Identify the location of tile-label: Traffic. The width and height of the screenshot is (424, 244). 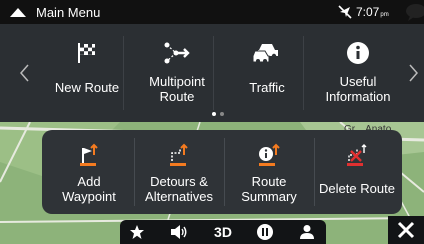
(267, 87).